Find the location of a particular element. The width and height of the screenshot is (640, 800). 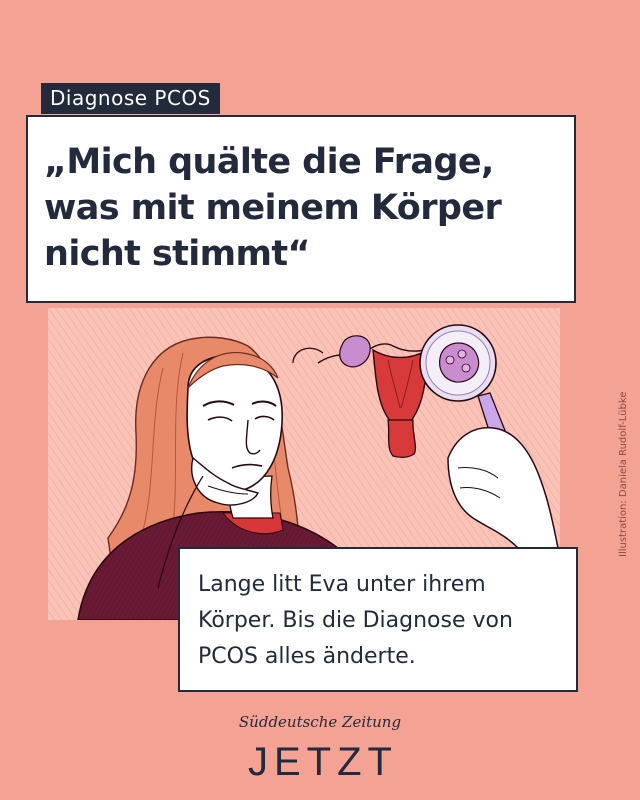

publisher-logo: Süddeutsche Zeitung is located at coordinates (320, 722).